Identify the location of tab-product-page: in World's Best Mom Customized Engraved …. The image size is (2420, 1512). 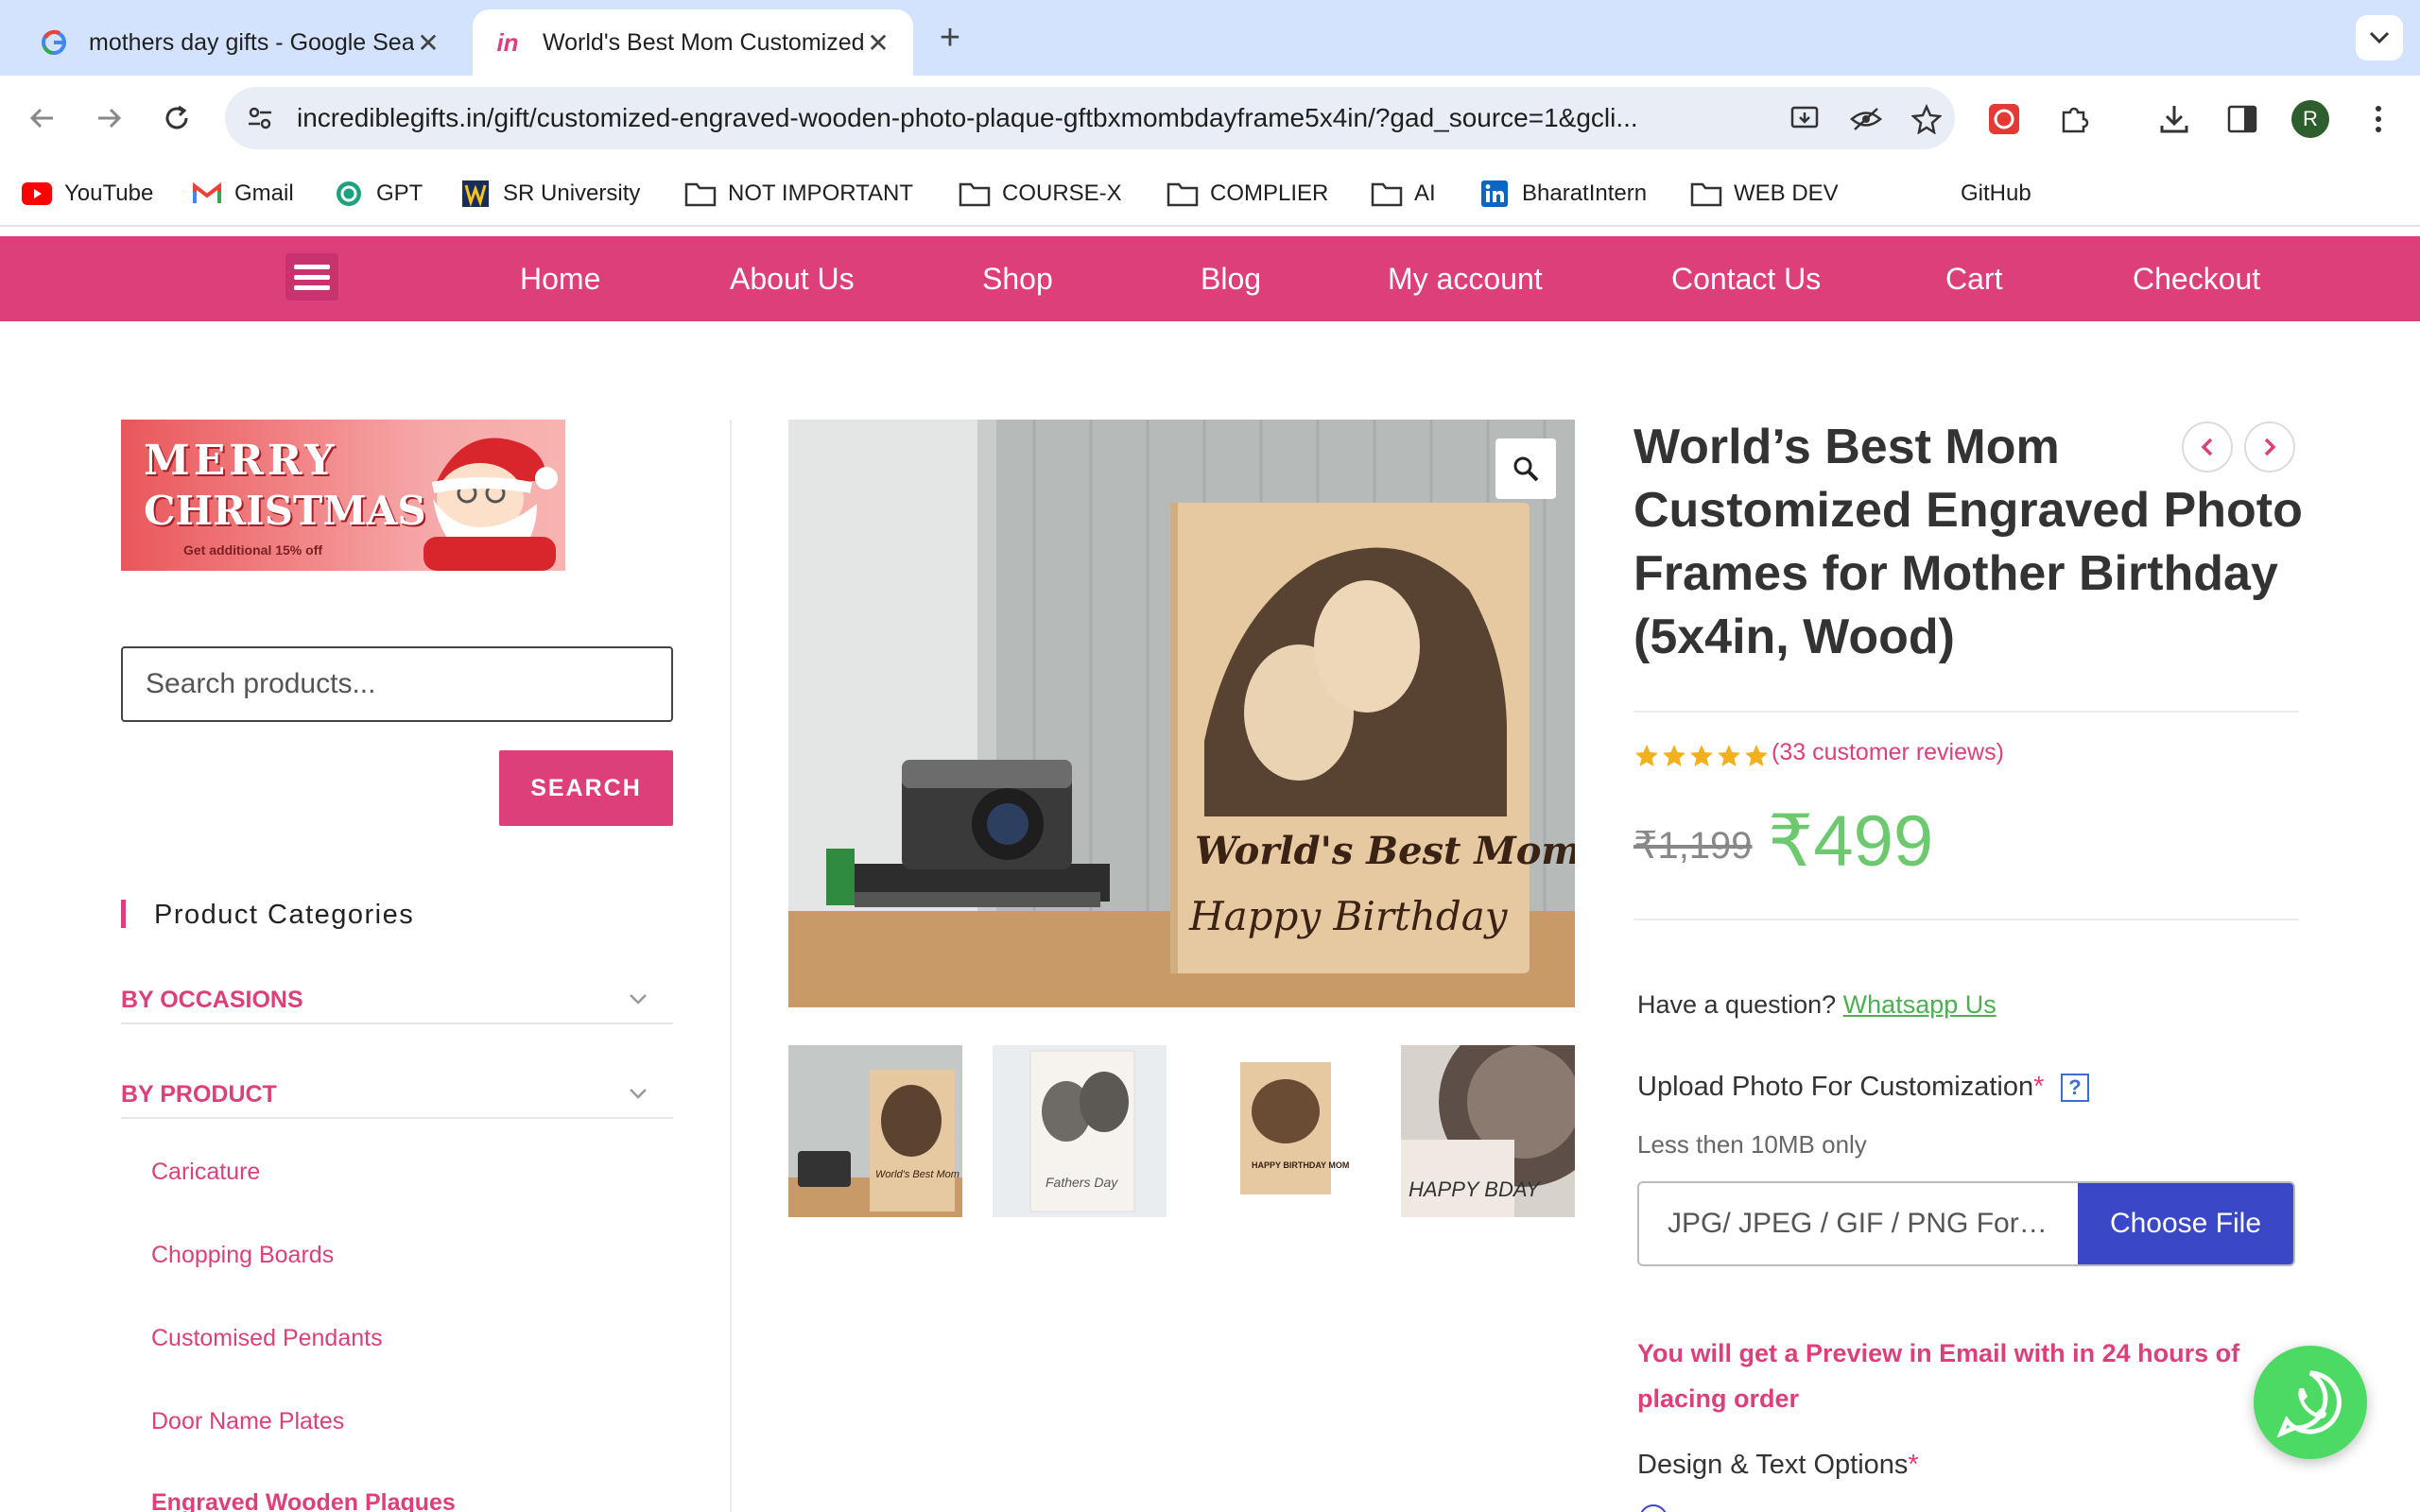
(693, 42).